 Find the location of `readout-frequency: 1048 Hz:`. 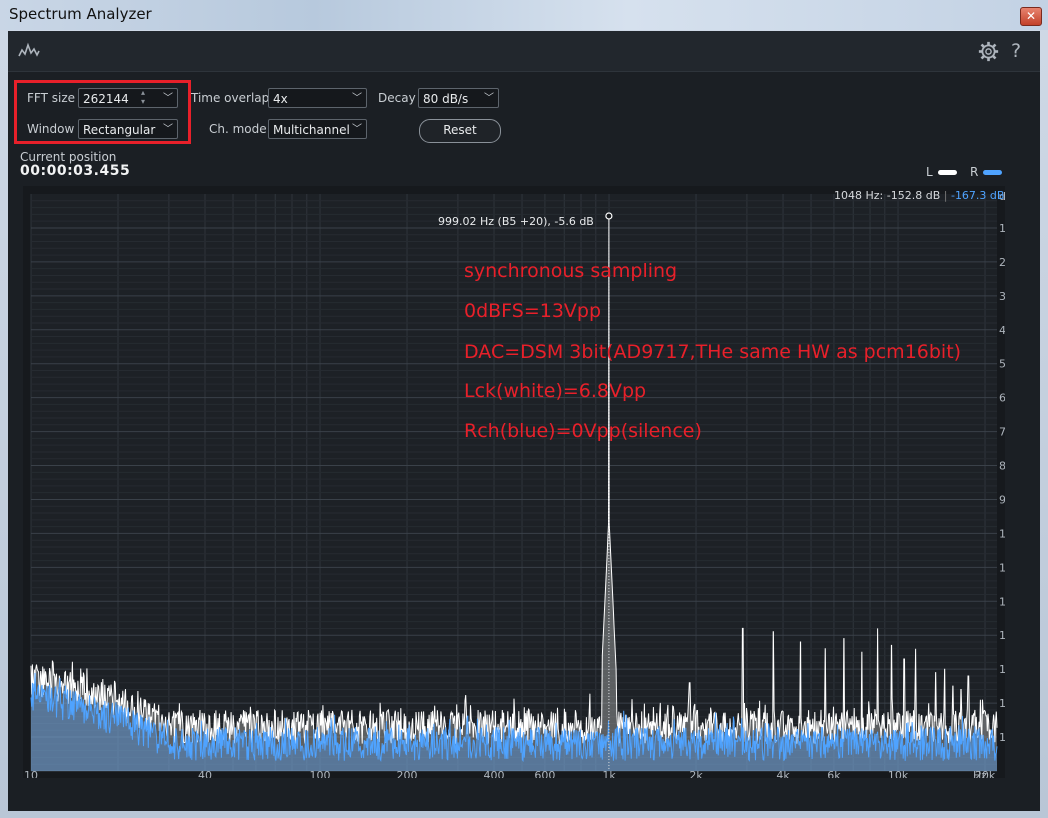

readout-frequency: 1048 Hz: is located at coordinates (859, 195).